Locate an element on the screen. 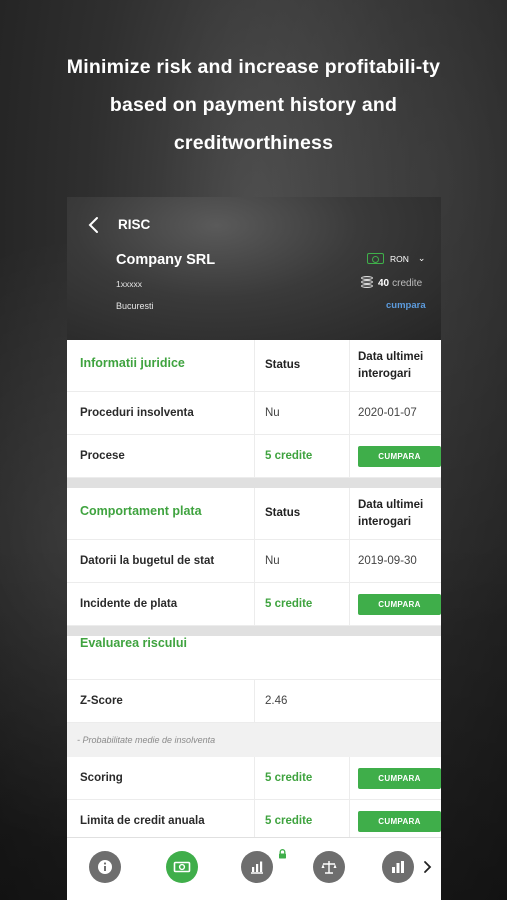  banknote-icon is located at coordinates (375, 258).